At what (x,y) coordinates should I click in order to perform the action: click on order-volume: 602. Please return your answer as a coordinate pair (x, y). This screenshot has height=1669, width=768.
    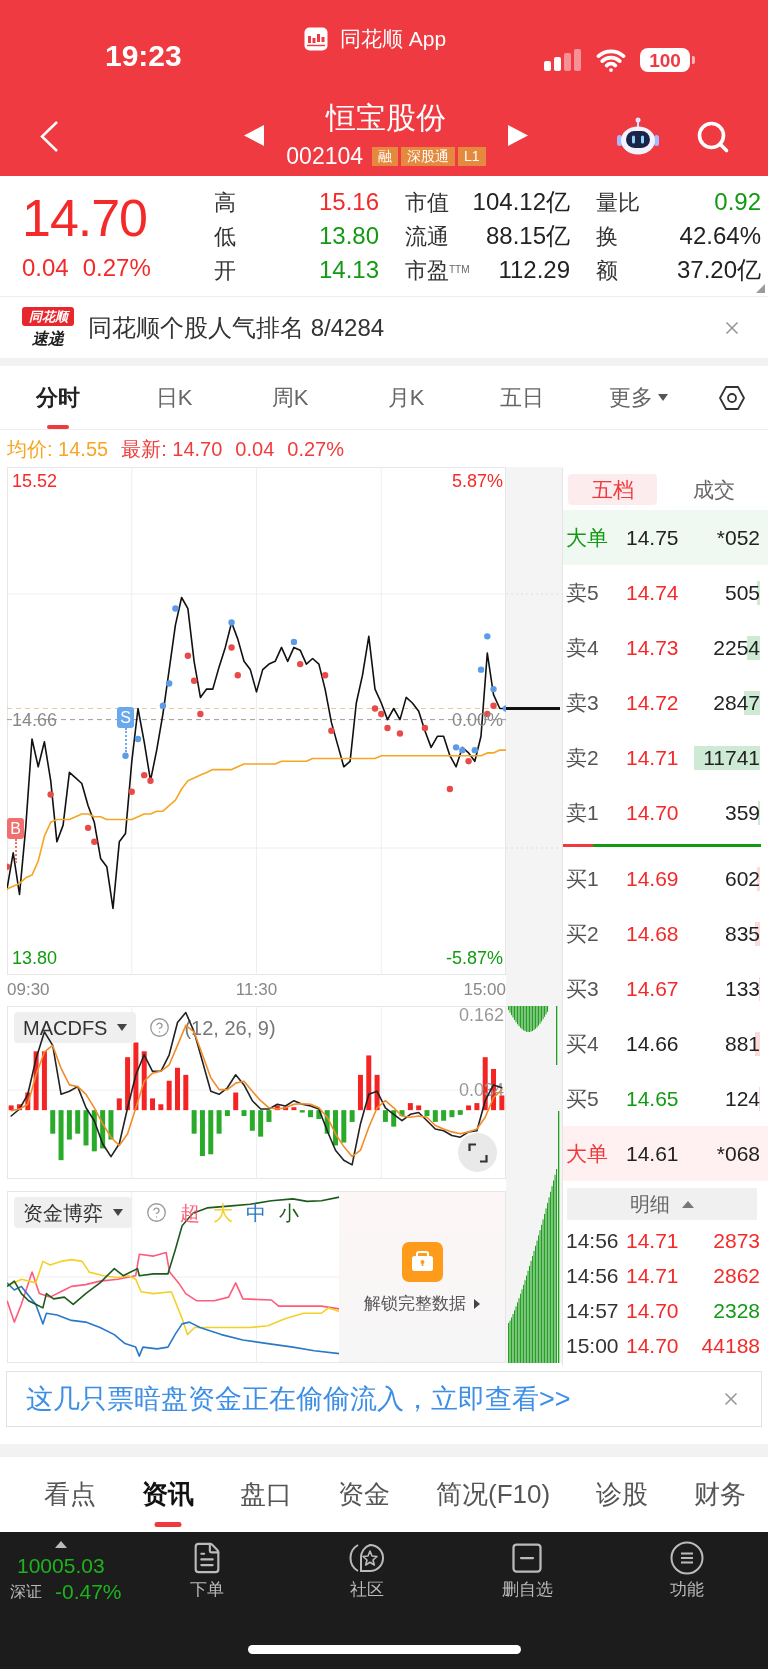
    Looking at the image, I should click on (742, 878).